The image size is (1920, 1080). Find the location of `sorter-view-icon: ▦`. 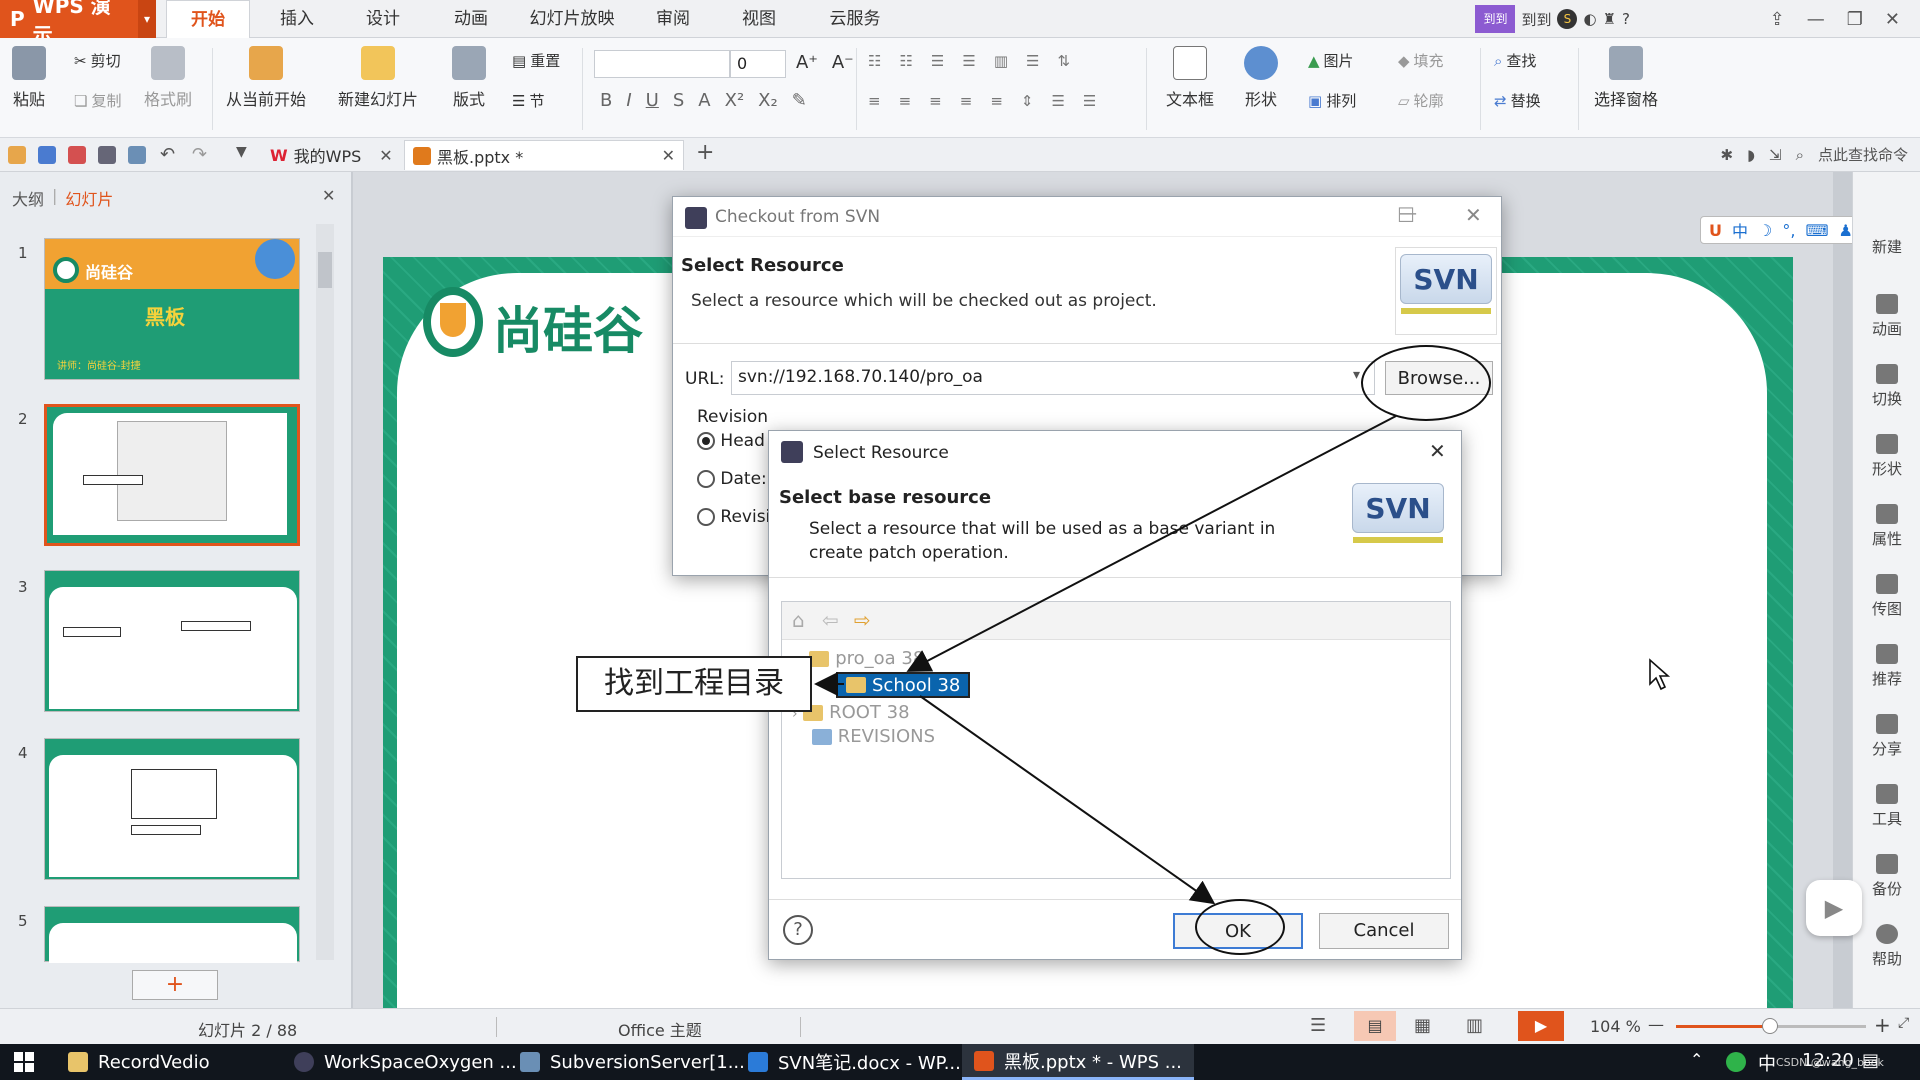

sorter-view-icon: ▦ is located at coordinates (1422, 1025).